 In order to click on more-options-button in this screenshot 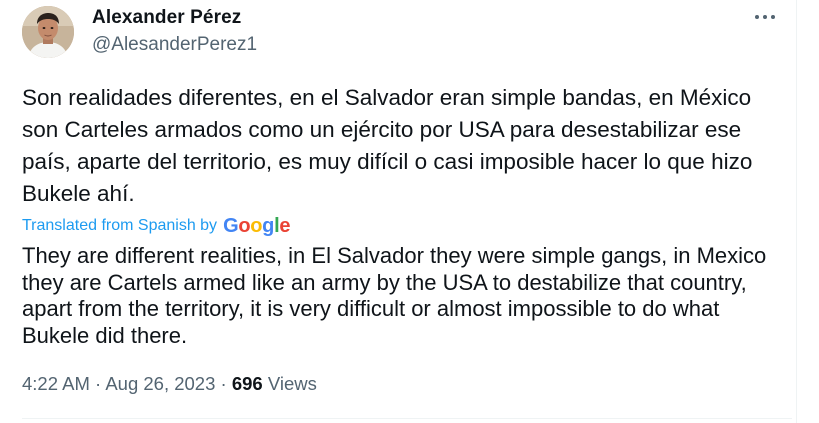, I will do `click(765, 17)`.